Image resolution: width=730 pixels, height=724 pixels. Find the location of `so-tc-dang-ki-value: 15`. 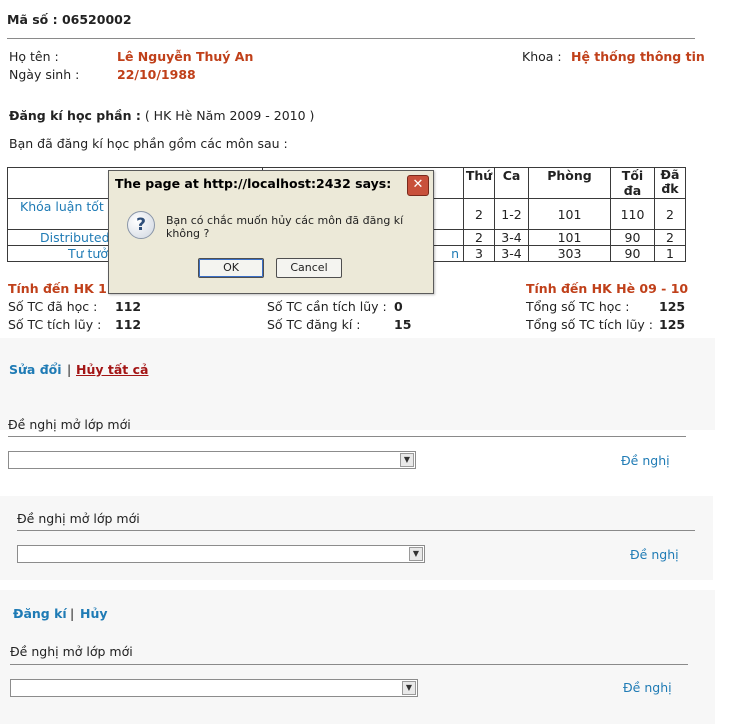

so-tc-dang-ki-value: 15 is located at coordinates (403, 324).